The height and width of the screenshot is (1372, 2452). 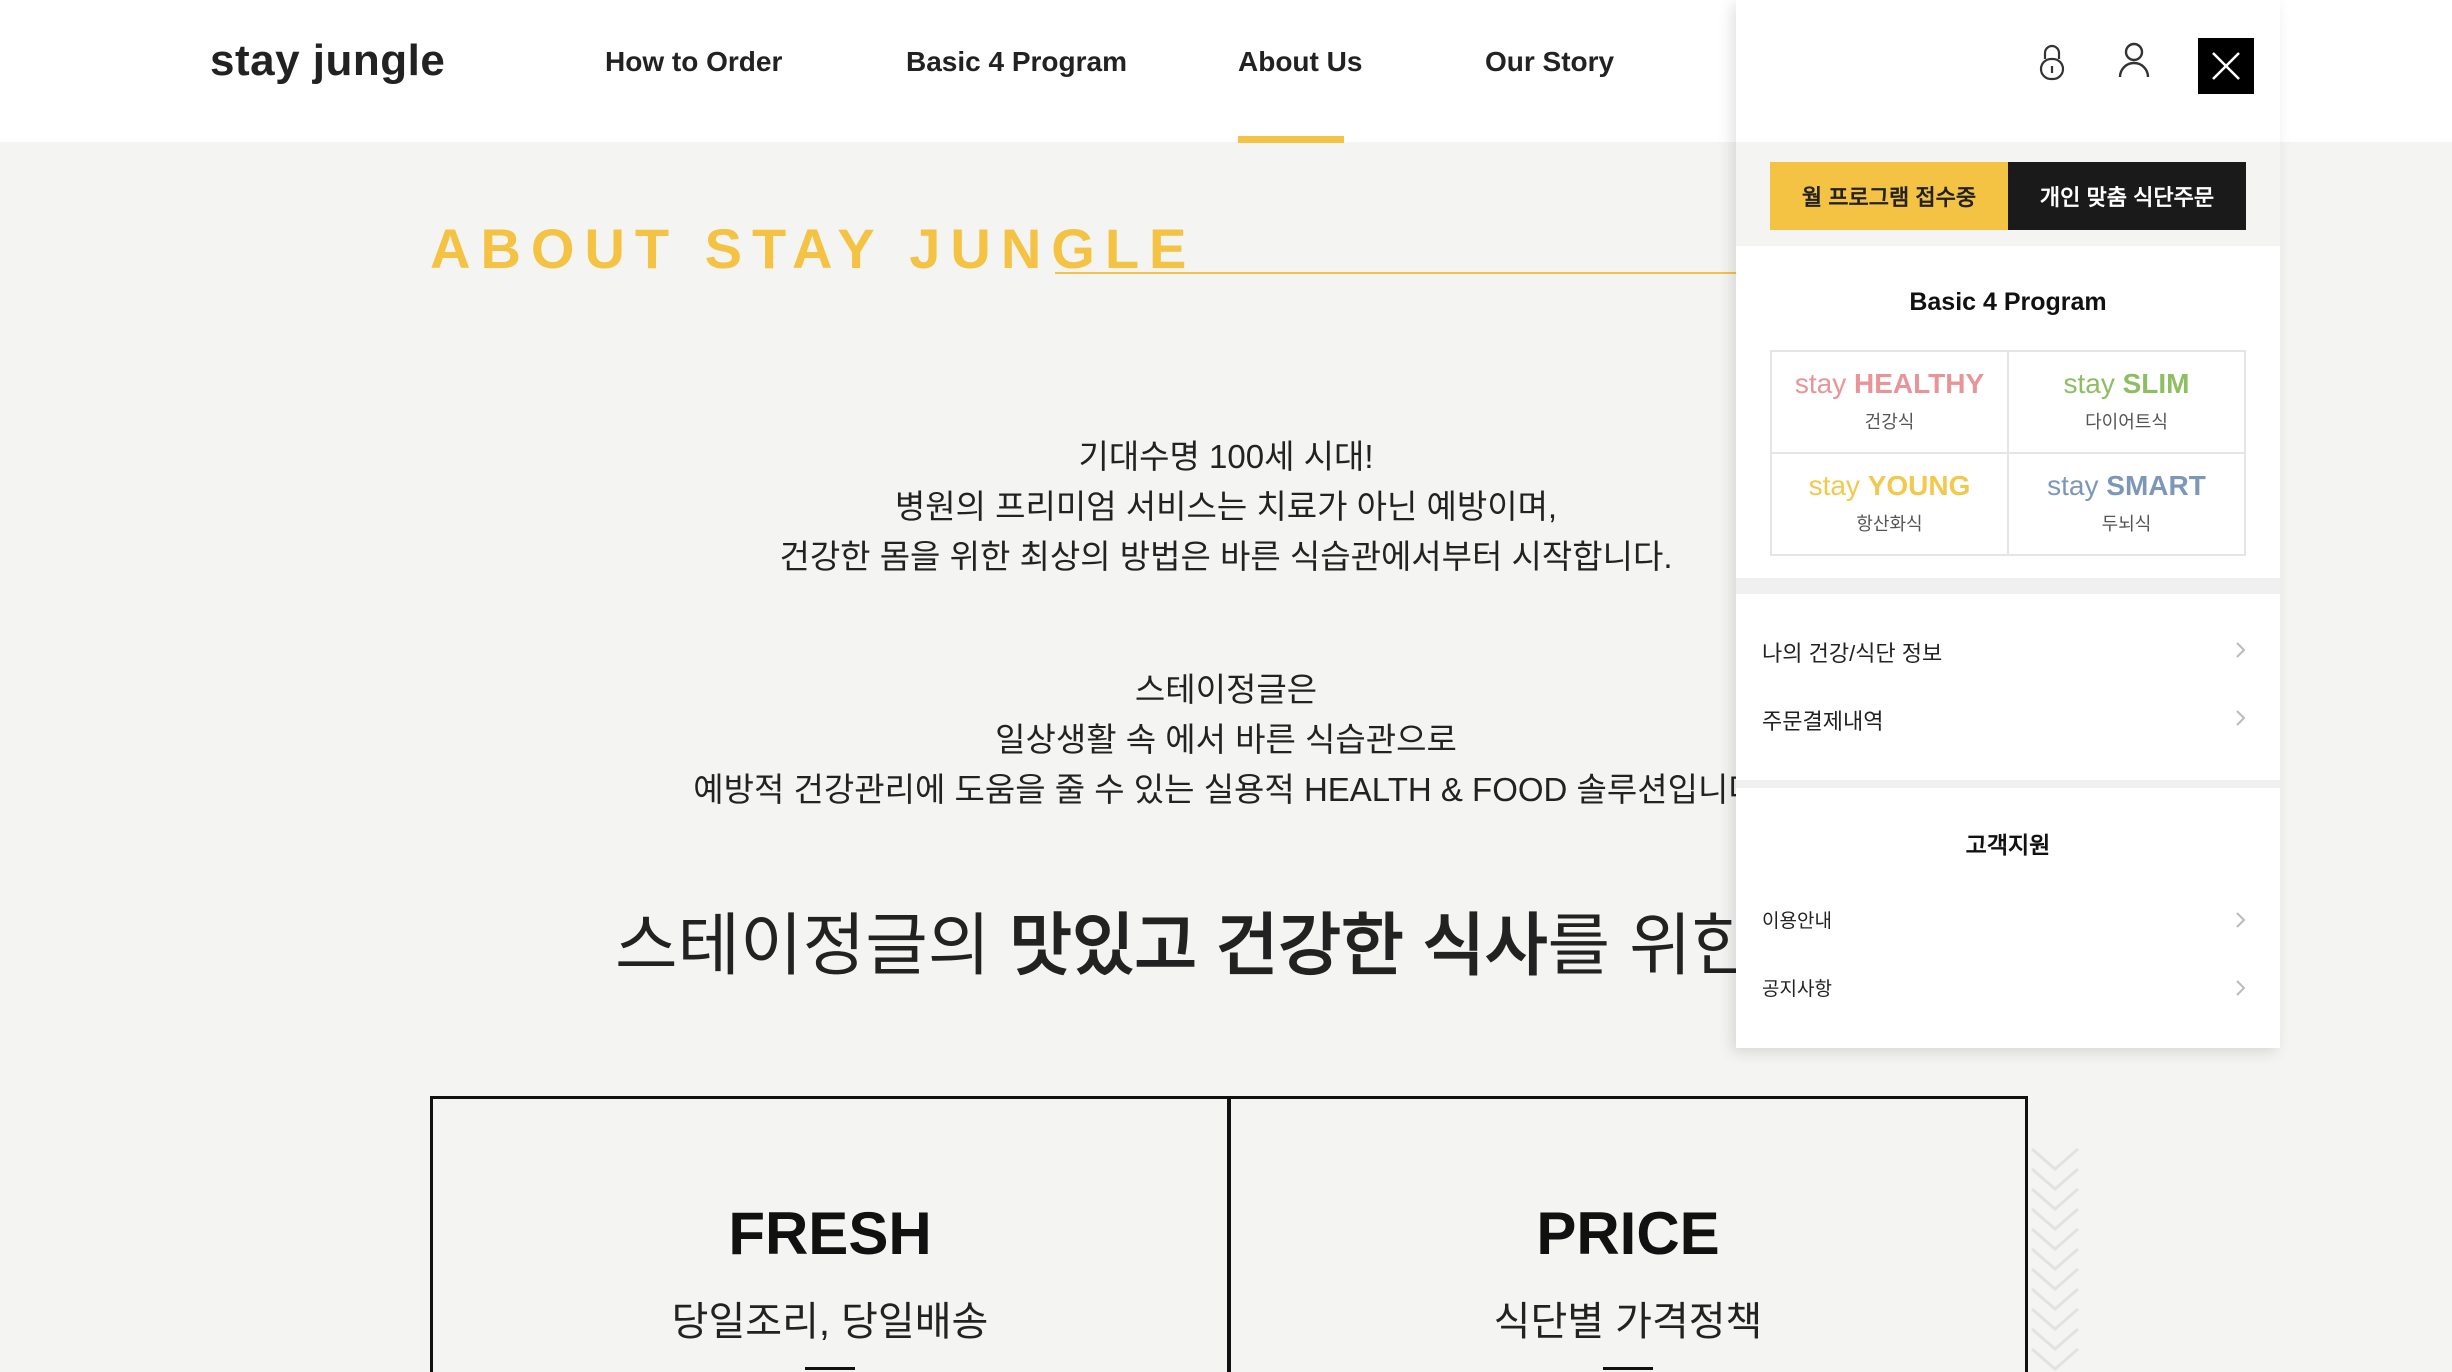 What do you see at coordinates (1278, 946) in the screenshot?
I see `headline-bold: 맛있고 건강한 식사` at bounding box center [1278, 946].